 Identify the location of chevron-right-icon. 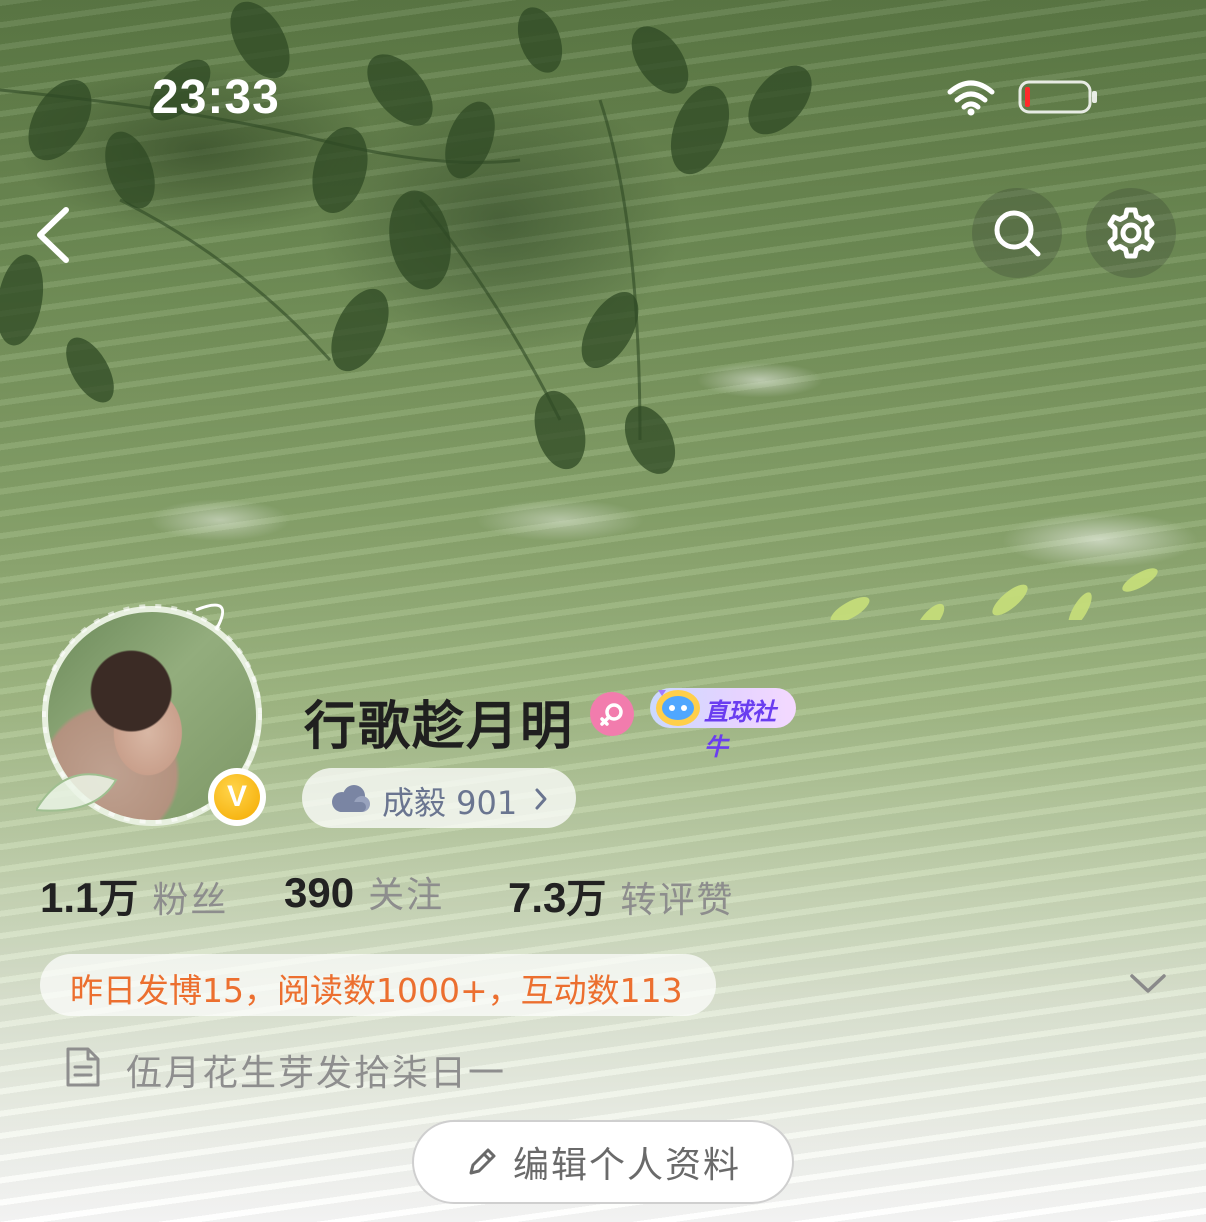
(541, 799).